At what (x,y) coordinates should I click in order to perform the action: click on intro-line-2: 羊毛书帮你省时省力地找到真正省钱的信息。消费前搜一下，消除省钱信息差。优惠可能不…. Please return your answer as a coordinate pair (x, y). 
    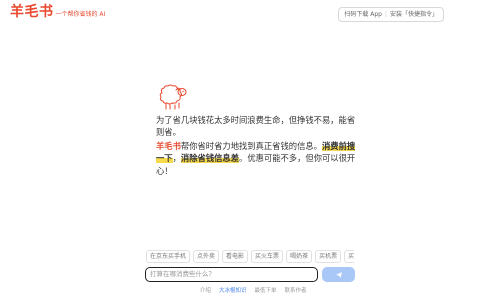
    Looking at the image, I should click on (256, 158).